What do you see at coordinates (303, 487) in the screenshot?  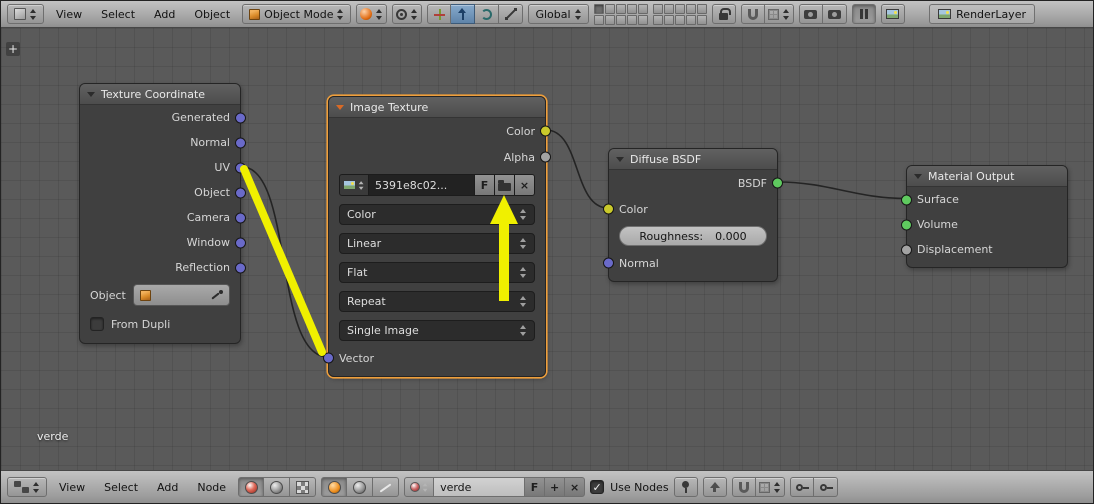 I see `texture-nodes-button` at bounding box center [303, 487].